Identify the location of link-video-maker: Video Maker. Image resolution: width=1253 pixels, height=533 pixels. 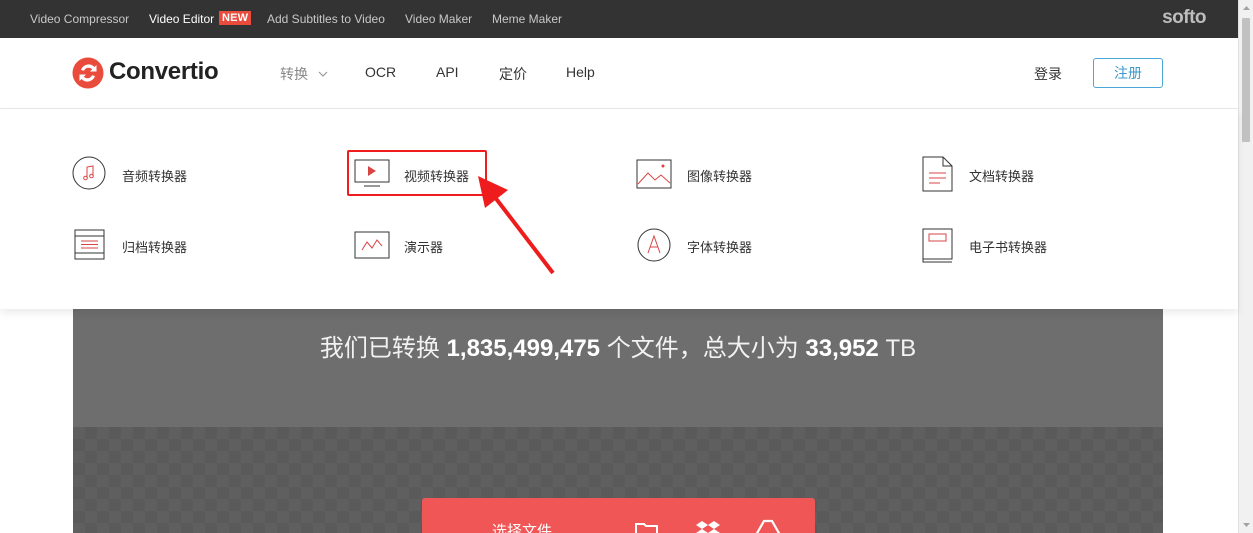
(438, 19).